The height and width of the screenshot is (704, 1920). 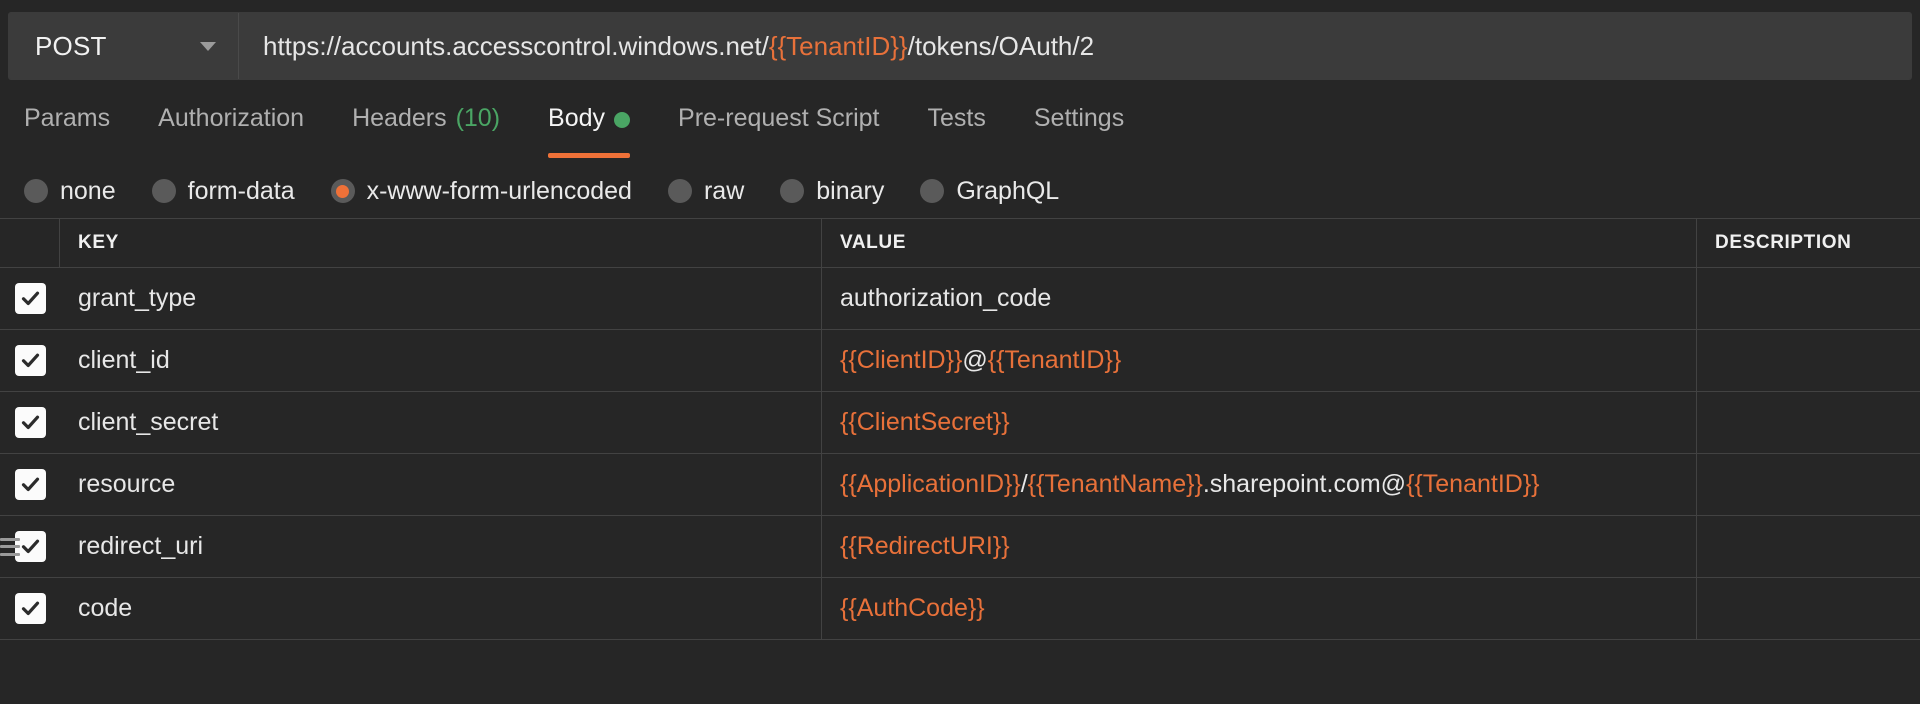 I want to click on table-row: client_secret {{ClientSecret}}, so click(x=960, y=423).